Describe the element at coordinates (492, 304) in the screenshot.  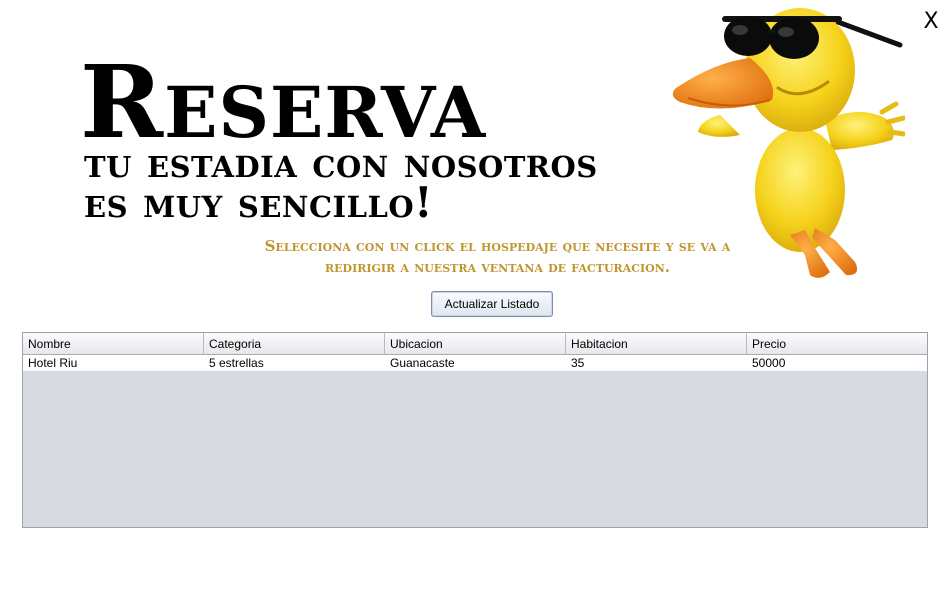
I see `refresh-list-button: Actualizar Listado` at that location.